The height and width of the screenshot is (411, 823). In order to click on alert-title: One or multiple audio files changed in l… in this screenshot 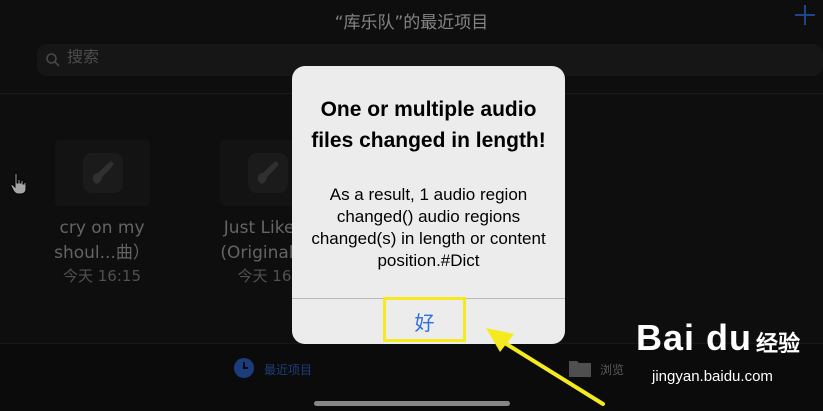, I will do `click(428, 125)`.